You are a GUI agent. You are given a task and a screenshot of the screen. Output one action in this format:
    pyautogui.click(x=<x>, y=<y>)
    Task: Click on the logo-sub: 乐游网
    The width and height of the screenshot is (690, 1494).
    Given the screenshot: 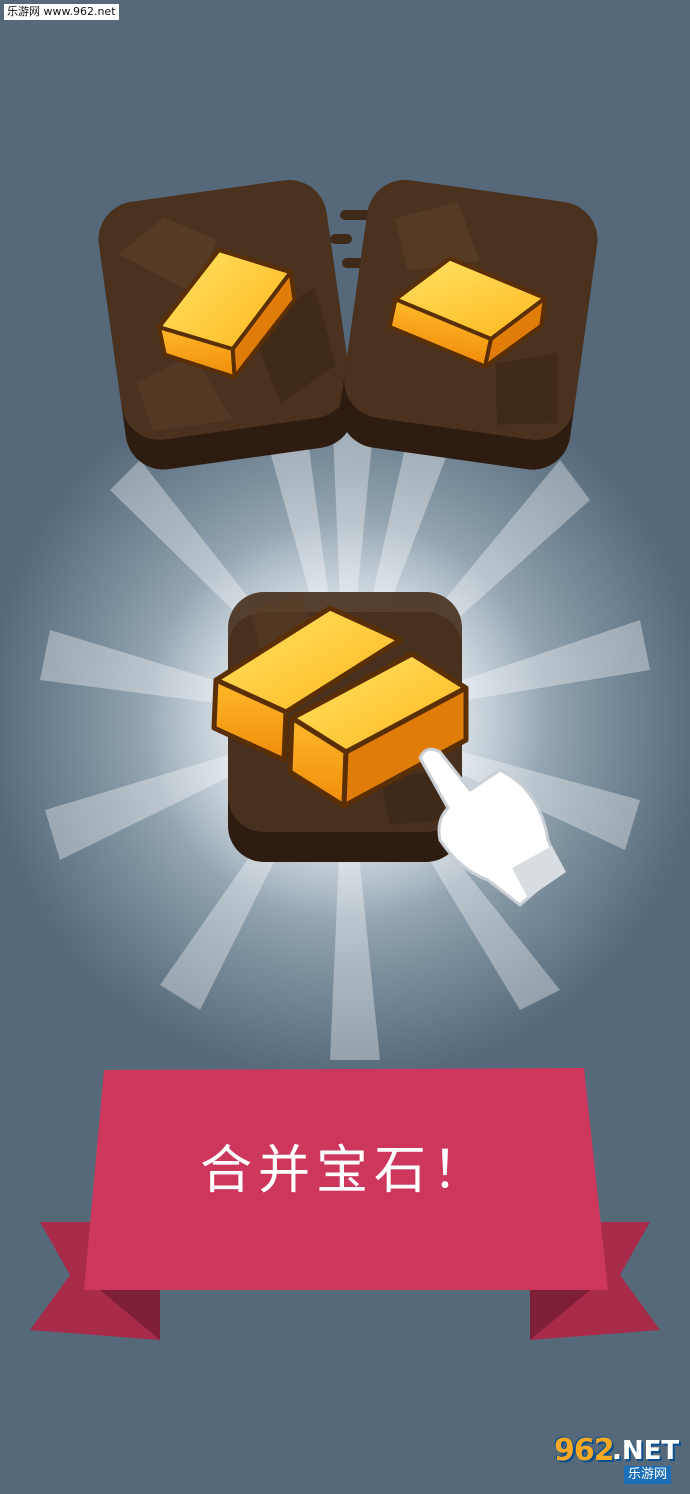 What is the action you would take?
    pyautogui.click(x=648, y=1475)
    